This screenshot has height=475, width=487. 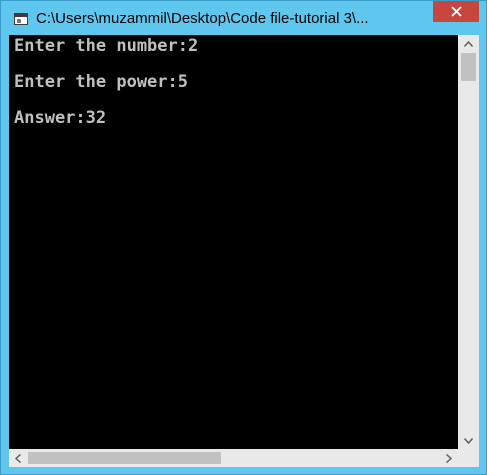 What do you see at coordinates (233, 458) in the screenshot?
I see `horizontal-scrollbar` at bounding box center [233, 458].